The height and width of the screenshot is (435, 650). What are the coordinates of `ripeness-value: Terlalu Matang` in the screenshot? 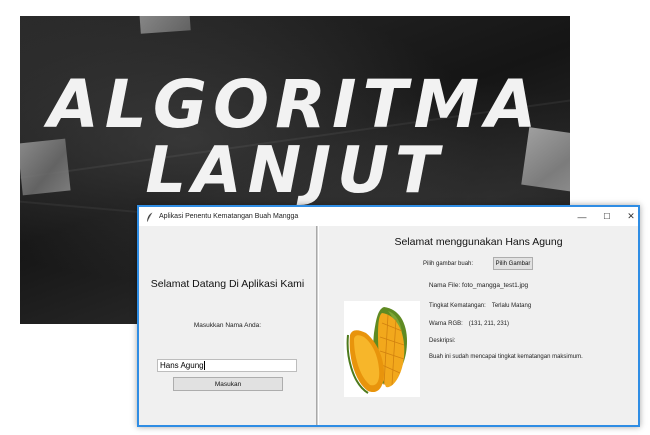 It's located at (511, 306).